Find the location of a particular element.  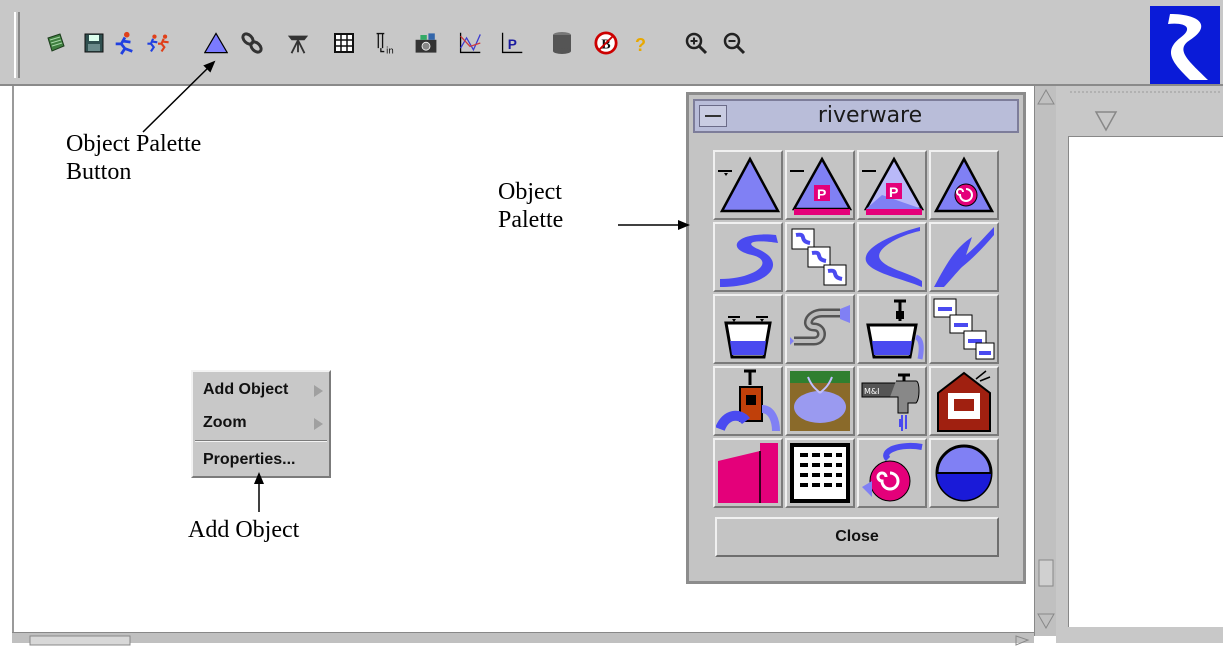

slope-power-reservoir-icon: P is located at coordinates (892, 185).